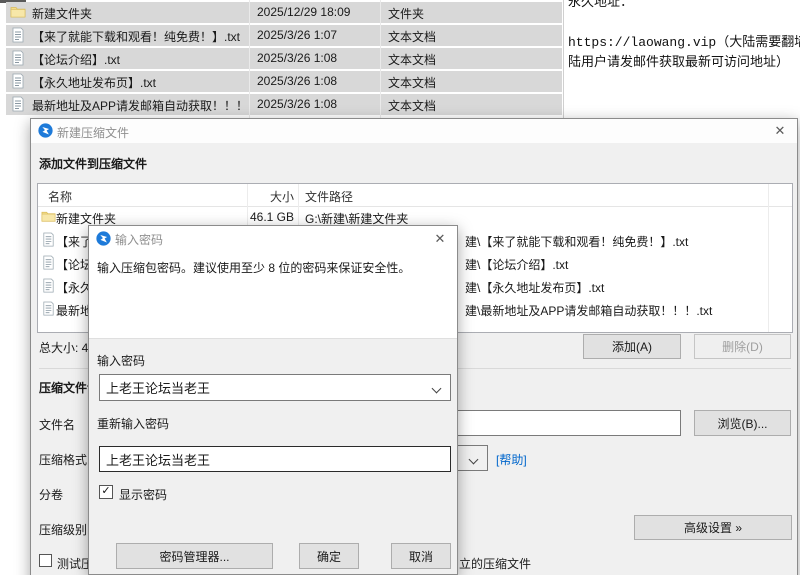 The height and width of the screenshot is (575, 800). What do you see at coordinates (421, 556) in the screenshot?
I see `cancel-button: 取消` at bounding box center [421, 556].